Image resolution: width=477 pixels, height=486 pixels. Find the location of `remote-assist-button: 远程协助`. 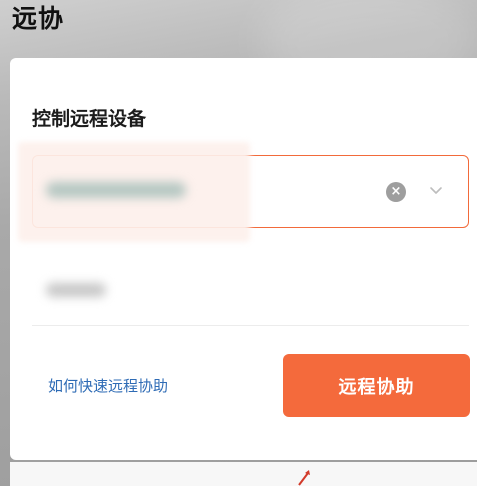

remote-assist-button: 远程协助 is located at coordinates (376, 385).